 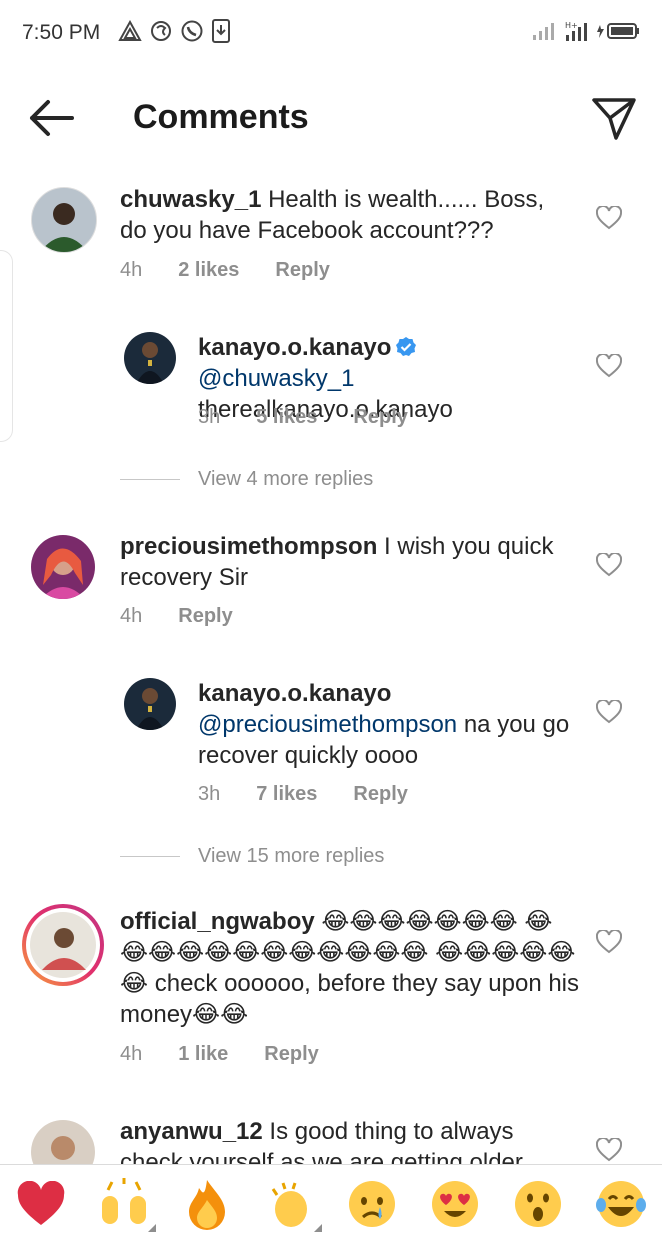 I want to click on emoji-crying-face, so click(x=372, y=1204).